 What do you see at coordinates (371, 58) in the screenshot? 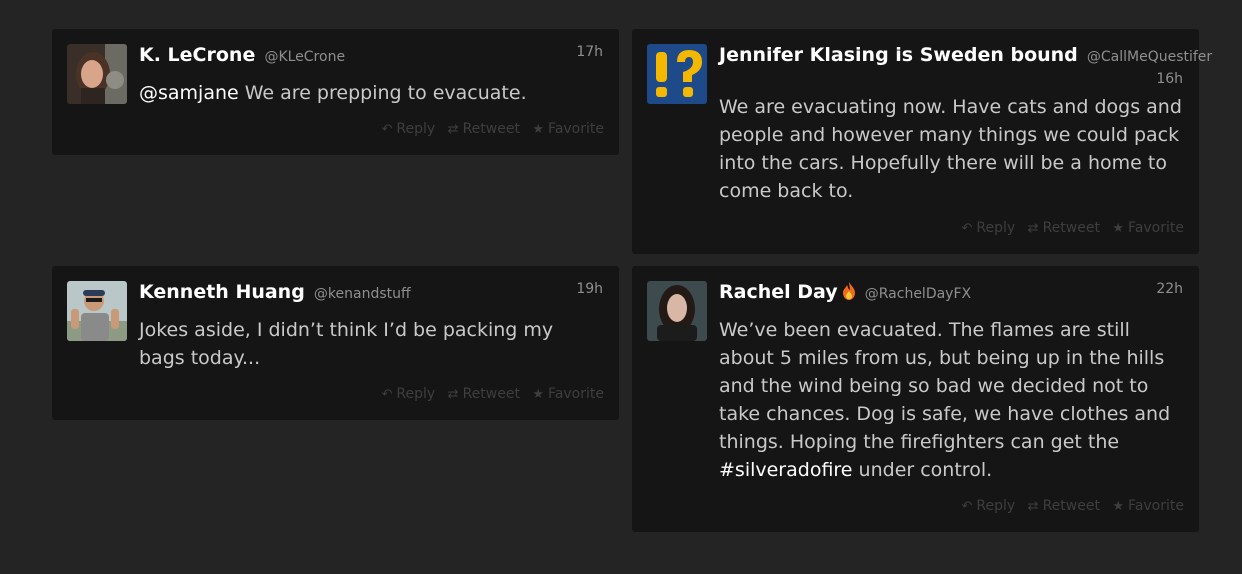
I see `tweet-header: K. LeCrone @KLeCrone` at bounding box center [371, 58].